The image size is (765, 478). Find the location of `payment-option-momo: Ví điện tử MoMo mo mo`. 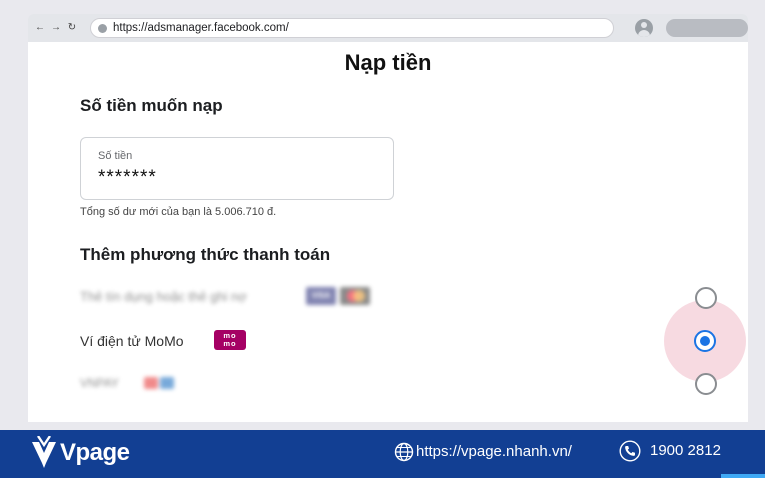

payment-option-momo: Ví điện tử MoMo mo mo is located at coordinates (400, 342).